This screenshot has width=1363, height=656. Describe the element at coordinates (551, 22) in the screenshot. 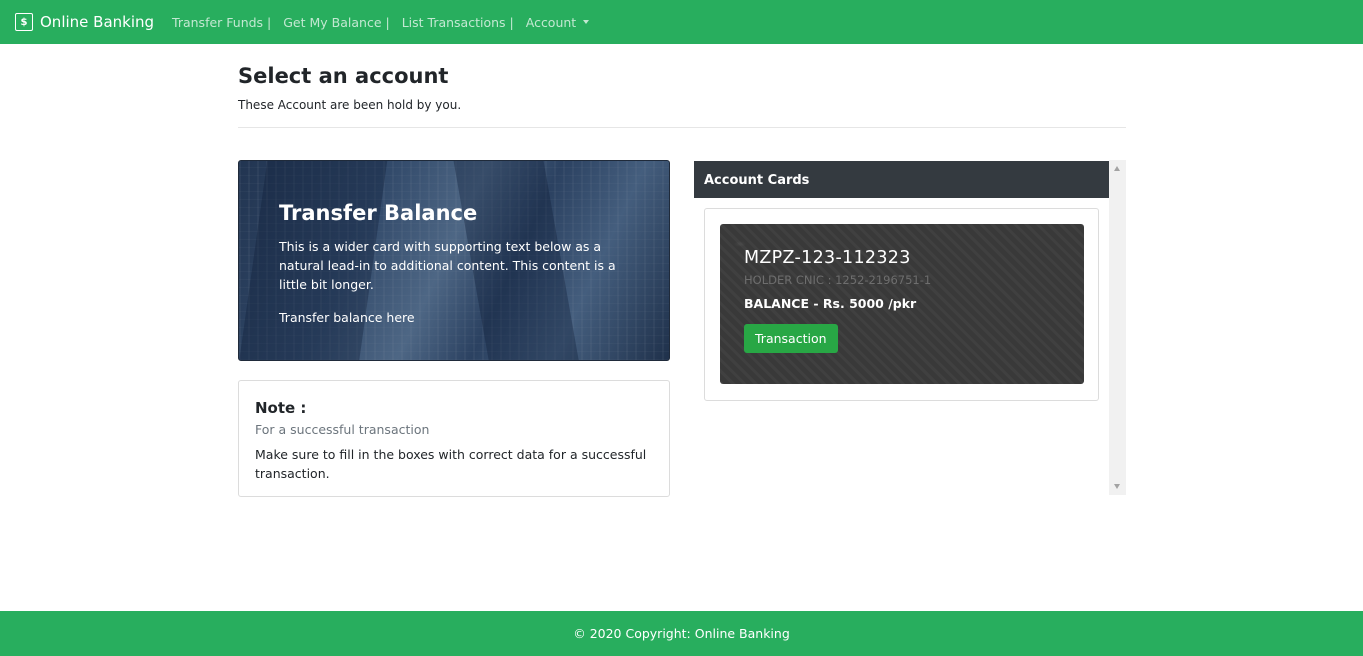

I see `nav-account-label: Account` at that location.